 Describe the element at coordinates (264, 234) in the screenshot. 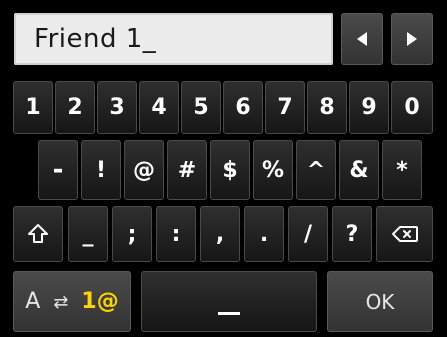

I see `key-period: .` at that location.